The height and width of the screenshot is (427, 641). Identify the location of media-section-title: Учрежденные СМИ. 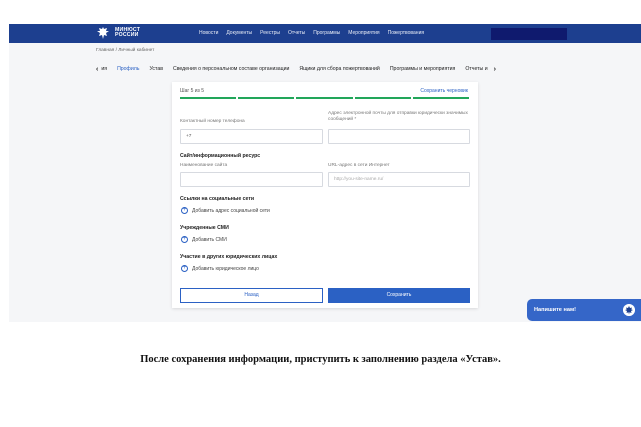
(204, 228).